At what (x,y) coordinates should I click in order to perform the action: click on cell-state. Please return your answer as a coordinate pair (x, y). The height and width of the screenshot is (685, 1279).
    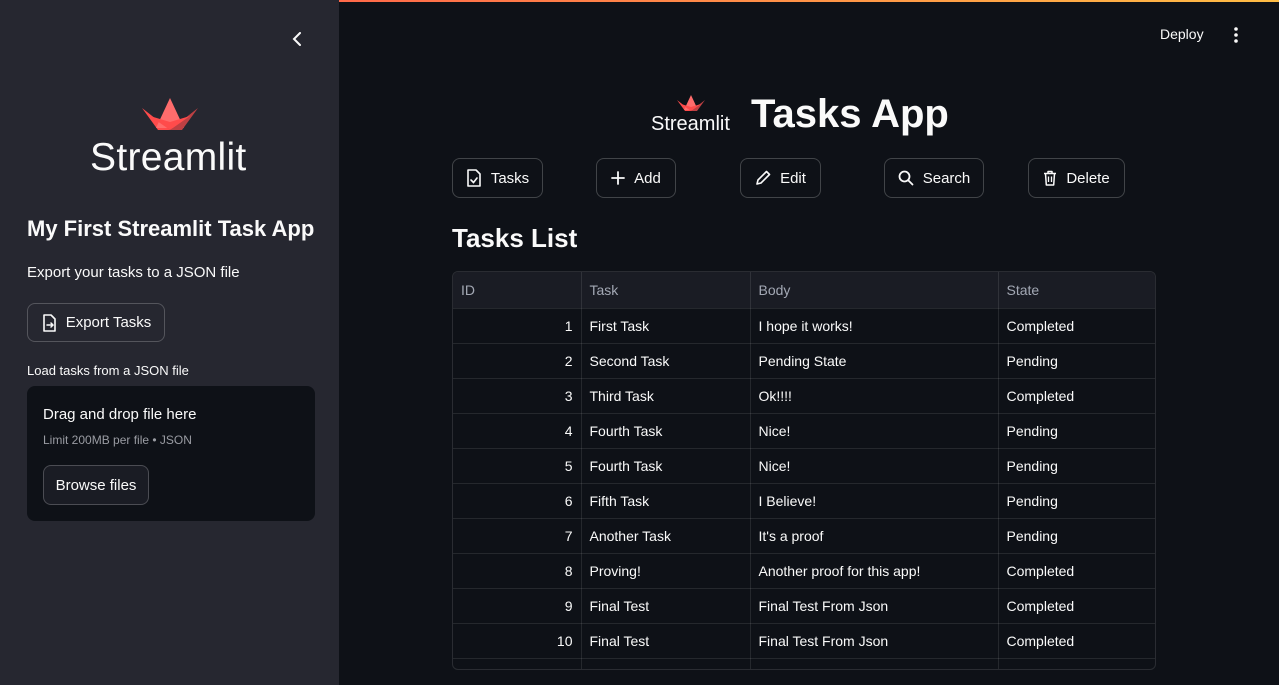
    Looking at the image, I should click on (1076, 663).